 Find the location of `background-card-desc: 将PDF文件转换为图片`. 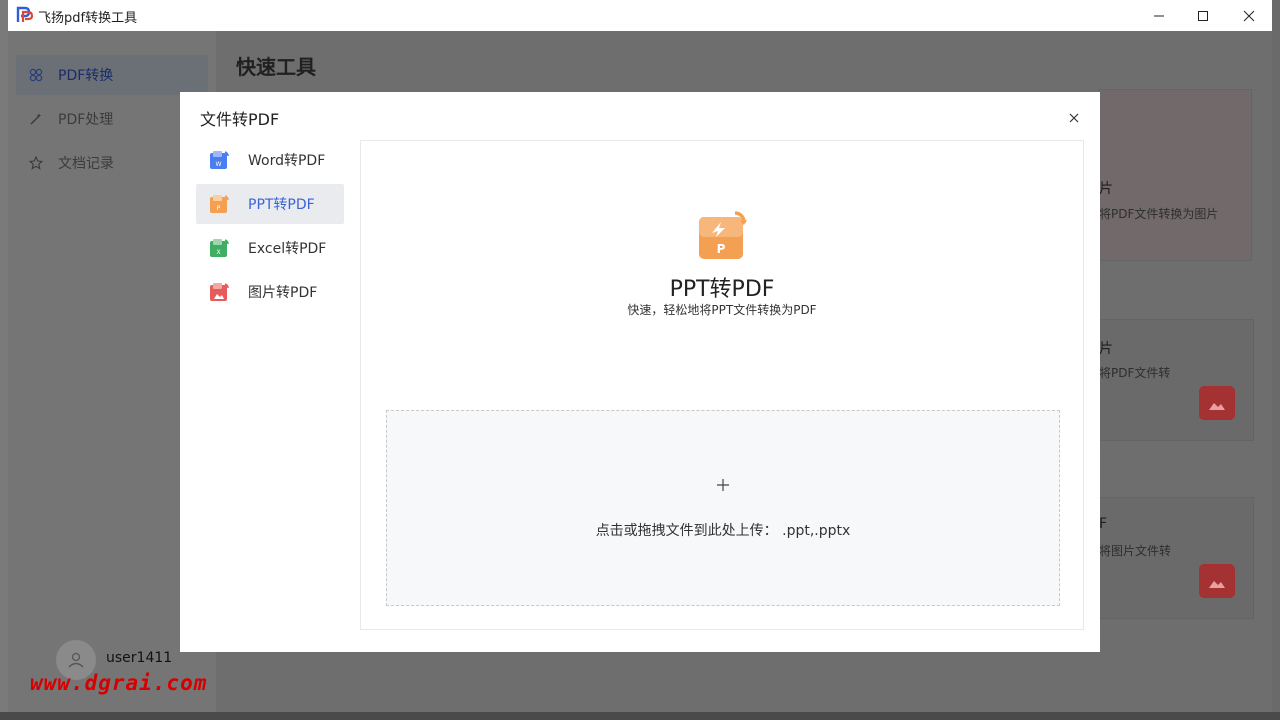

background-card-desc: 将PDF文件转换为图片 is located at coordinates (1159, 214).